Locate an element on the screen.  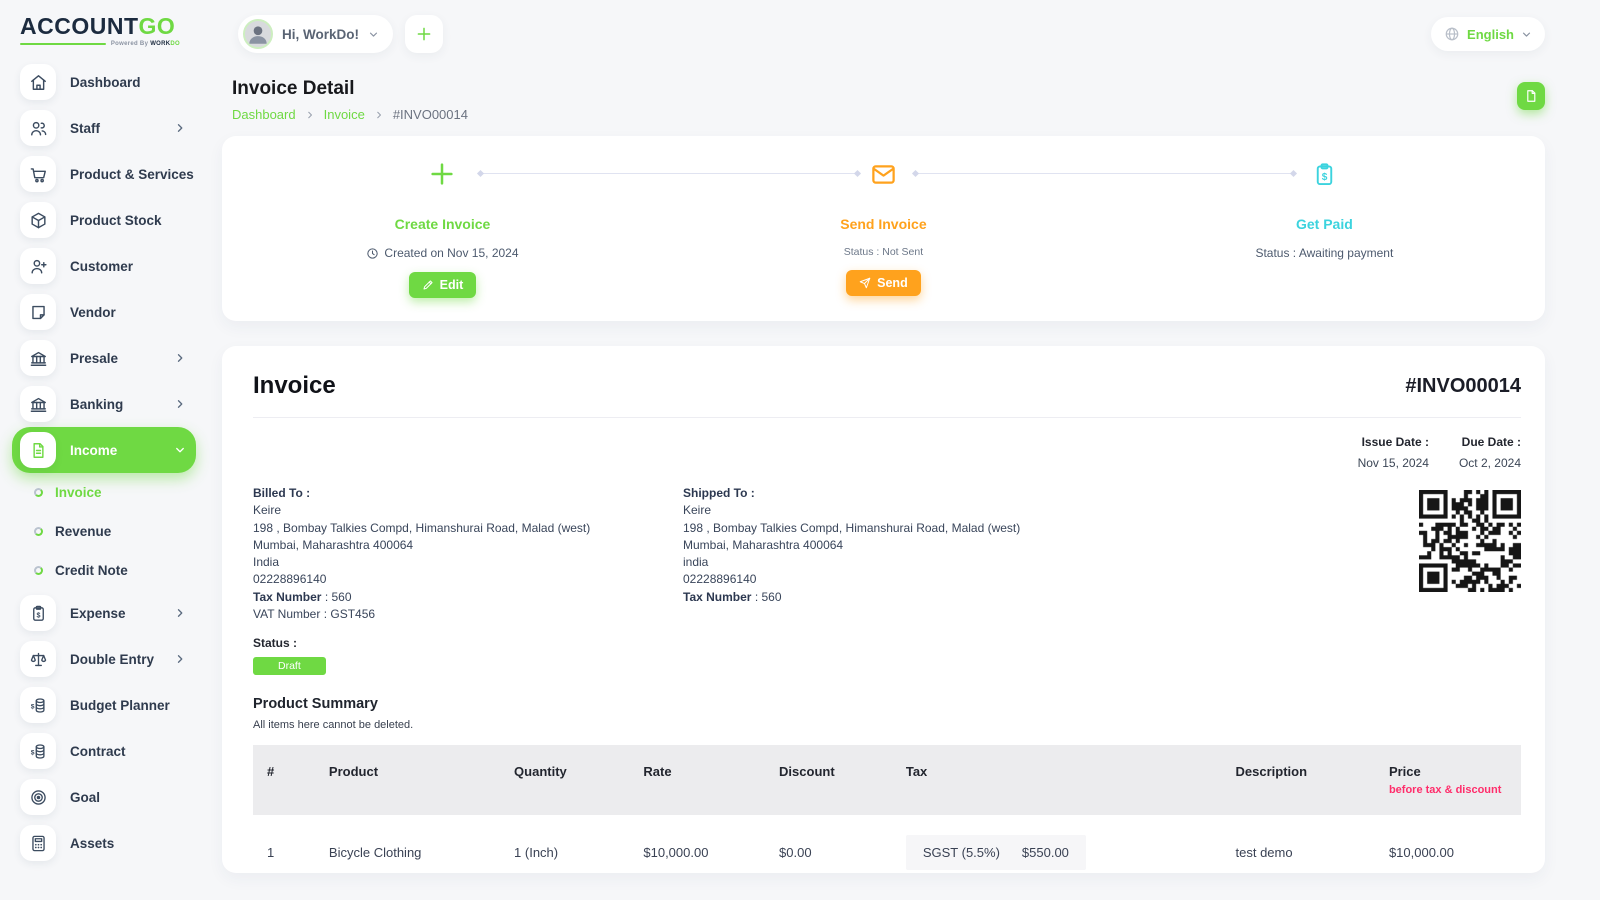
home-icon is located at coordinates (38, 82).